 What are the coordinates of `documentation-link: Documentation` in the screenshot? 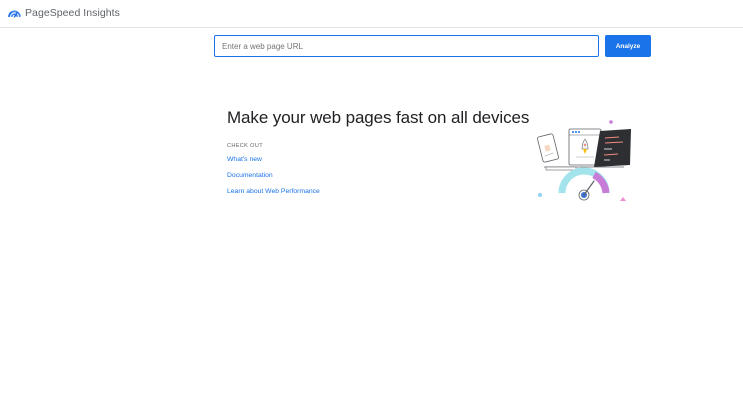 It's located at (250, 175).